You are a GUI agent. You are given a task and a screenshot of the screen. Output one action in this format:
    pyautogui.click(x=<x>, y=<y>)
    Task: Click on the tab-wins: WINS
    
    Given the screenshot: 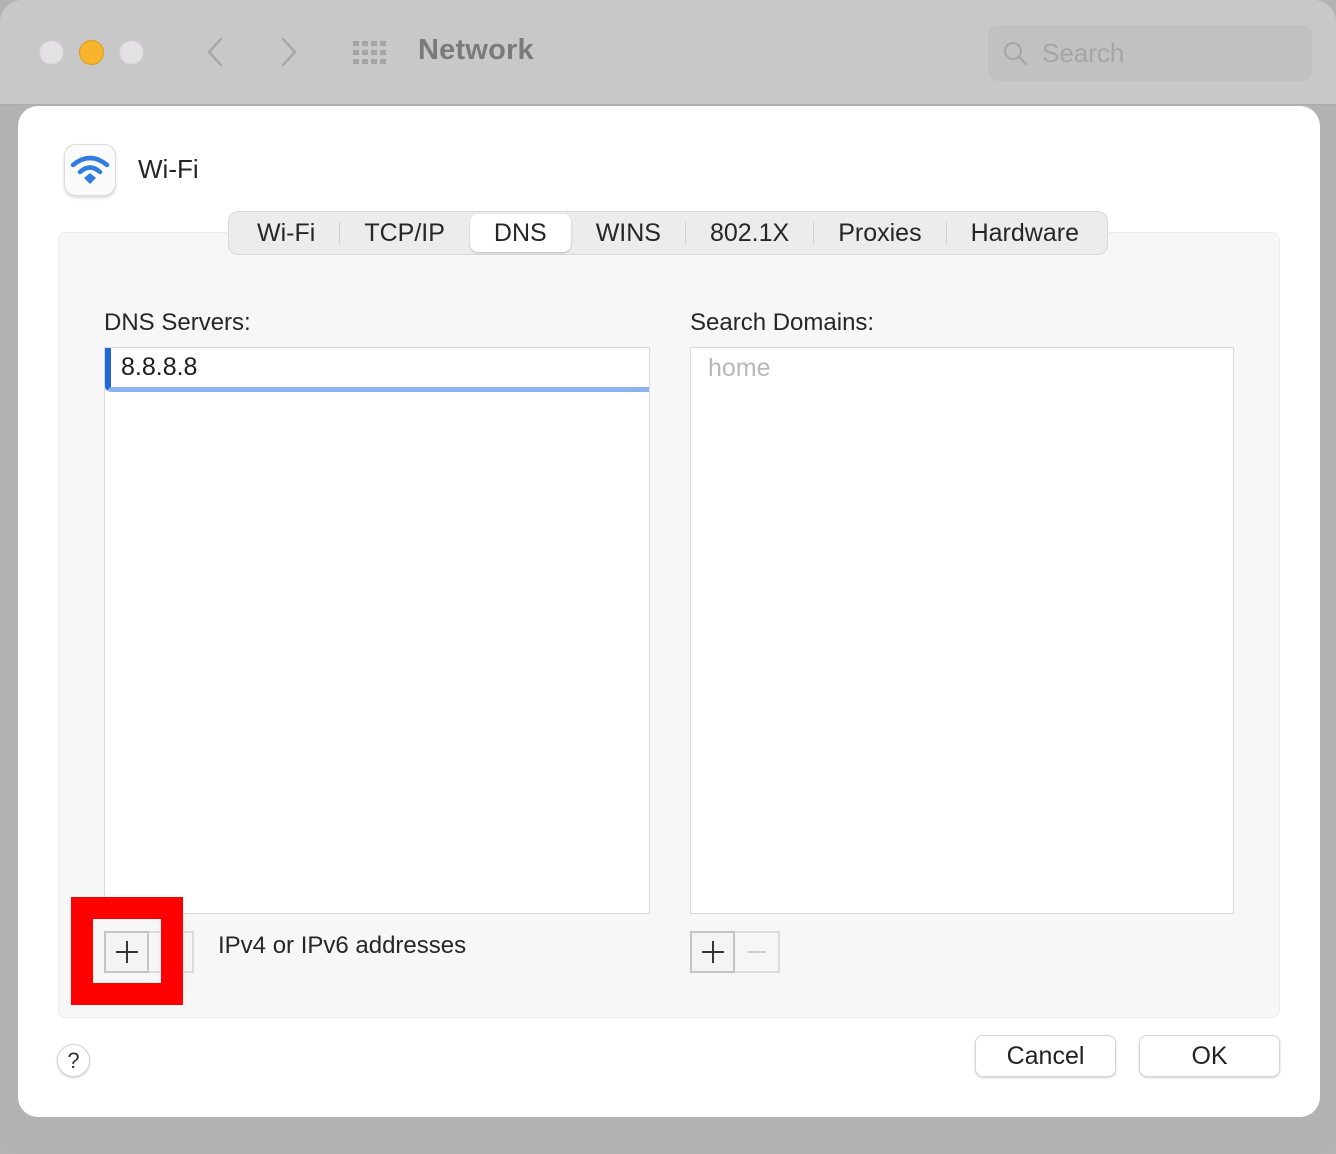 What is the action you would take?
    pyautogui.click(x=628, y=233)
    